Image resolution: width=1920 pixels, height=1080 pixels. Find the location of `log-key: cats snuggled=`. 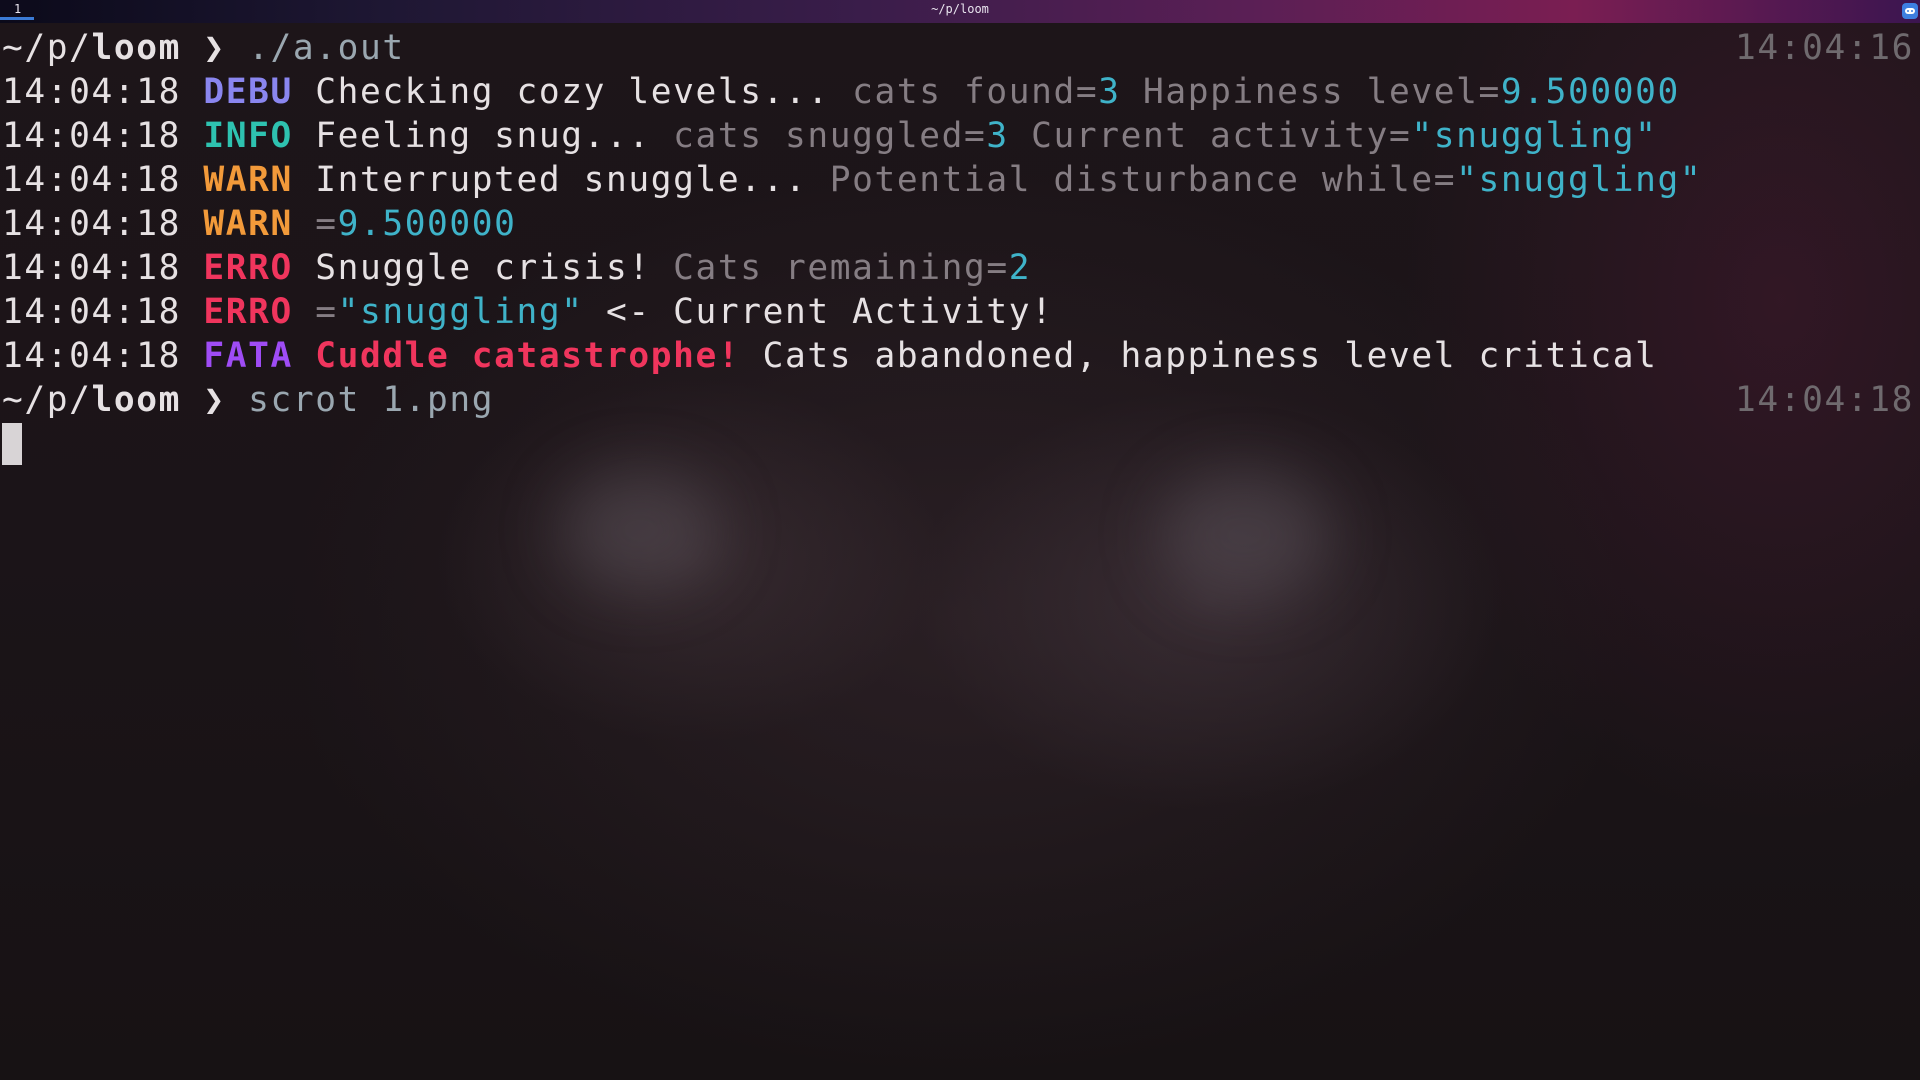

log-key: cats snuggled= is located at coordinates (830, 136).